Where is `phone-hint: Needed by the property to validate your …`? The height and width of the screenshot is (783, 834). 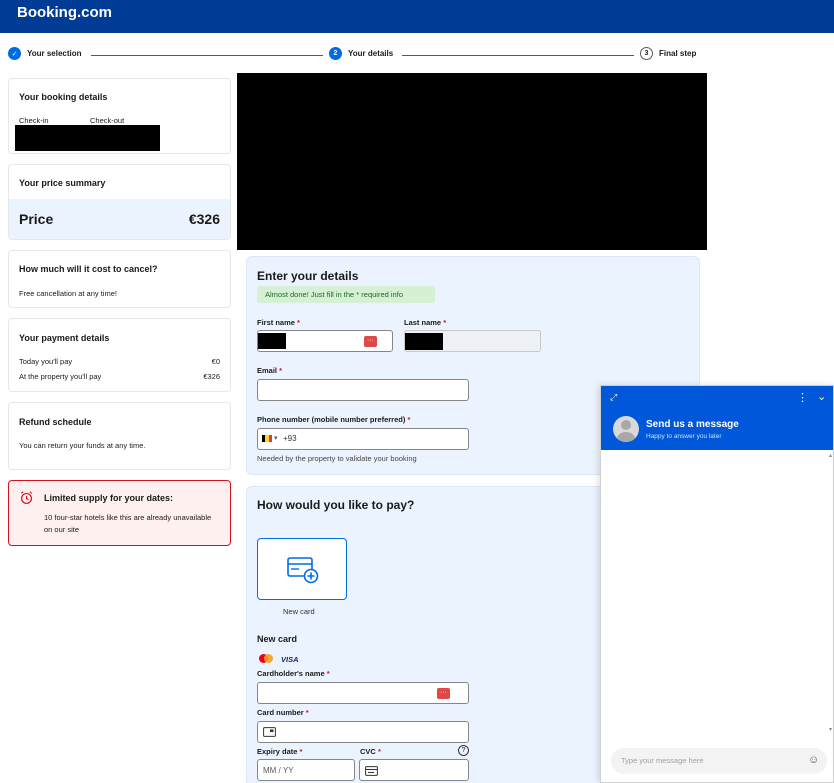
phone-hint: Needed by the property to validate your … is located at coordinates (337, 458).